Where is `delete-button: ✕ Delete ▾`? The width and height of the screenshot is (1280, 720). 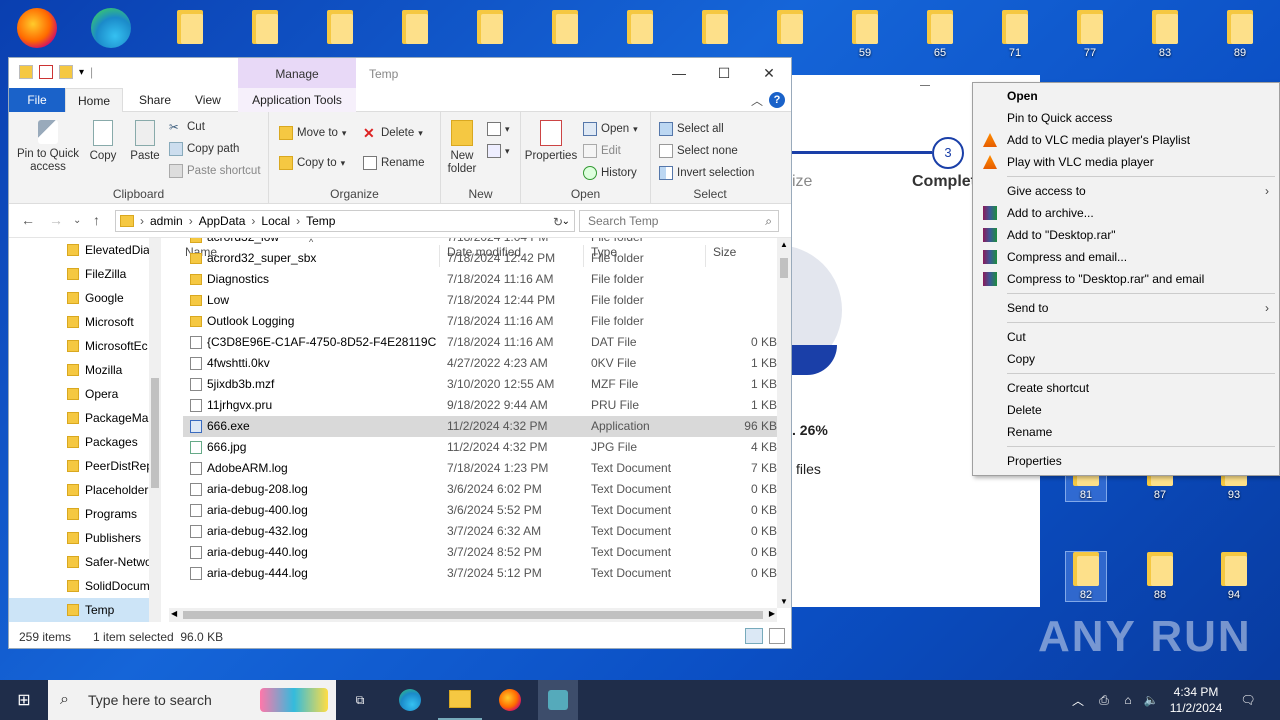
delete-button: ✕ Delete ▾ is located at coordinates (393, 133).